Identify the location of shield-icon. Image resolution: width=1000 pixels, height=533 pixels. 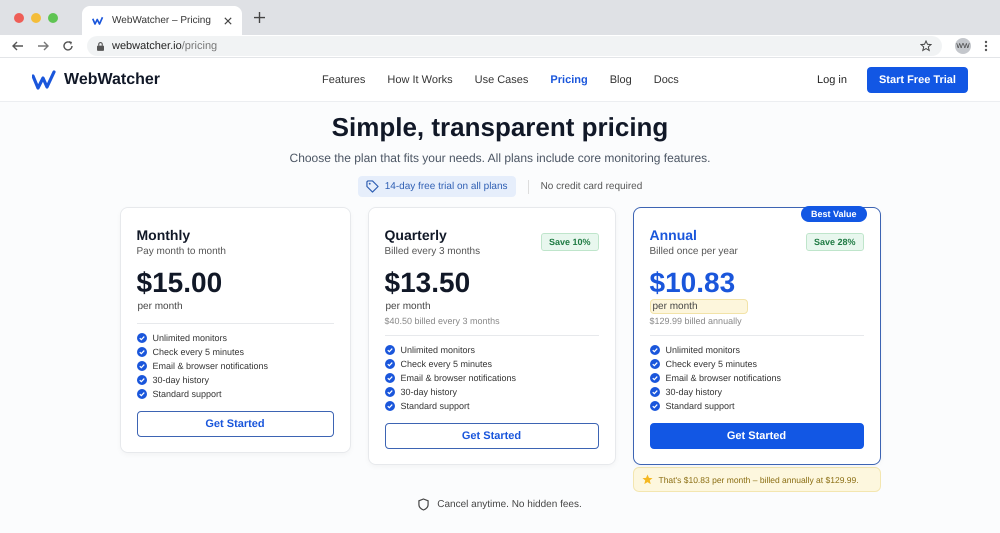
(424, 504).